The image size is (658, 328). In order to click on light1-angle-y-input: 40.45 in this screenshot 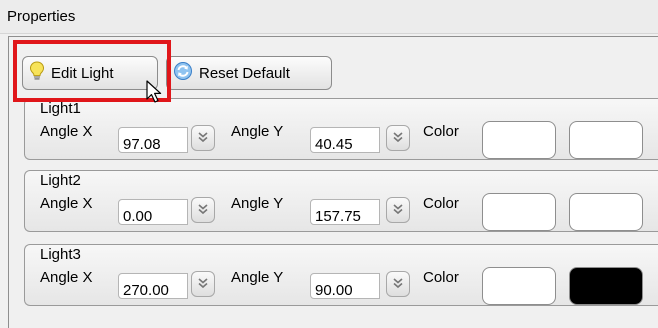, I will do `click(345, 140)`.